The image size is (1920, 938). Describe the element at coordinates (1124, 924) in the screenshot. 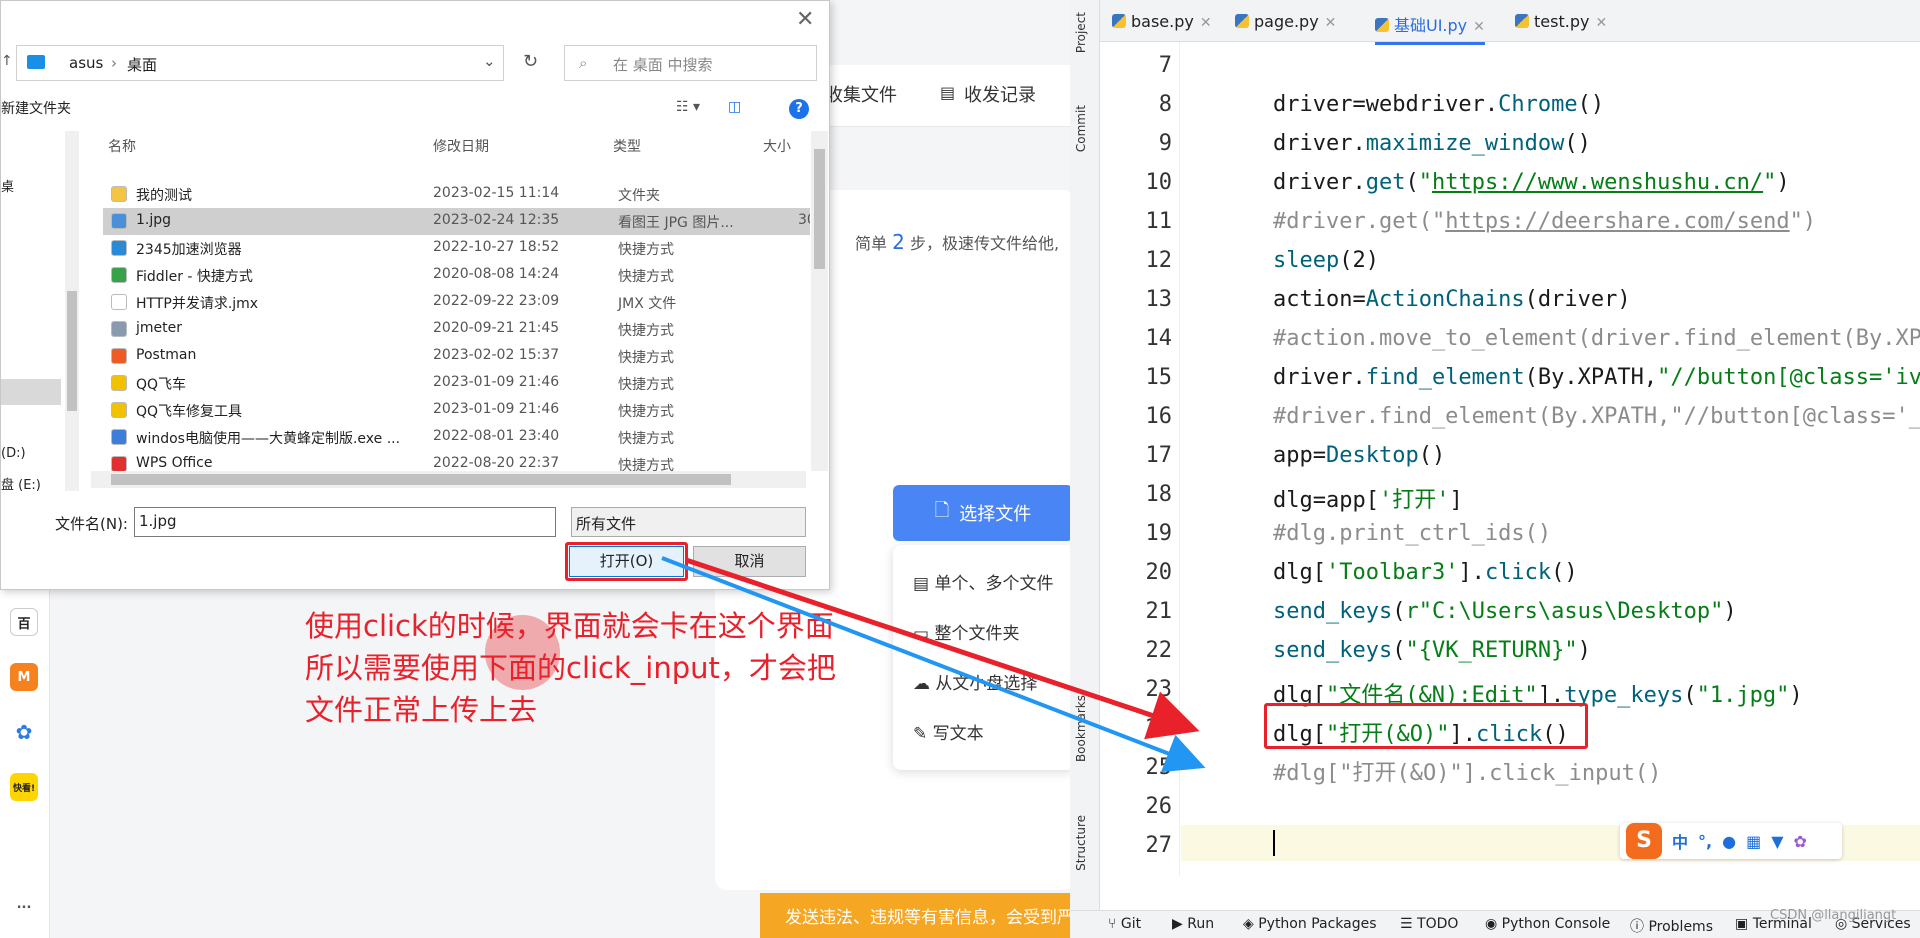

I see `git-tool: ⑂ Git` at that location.